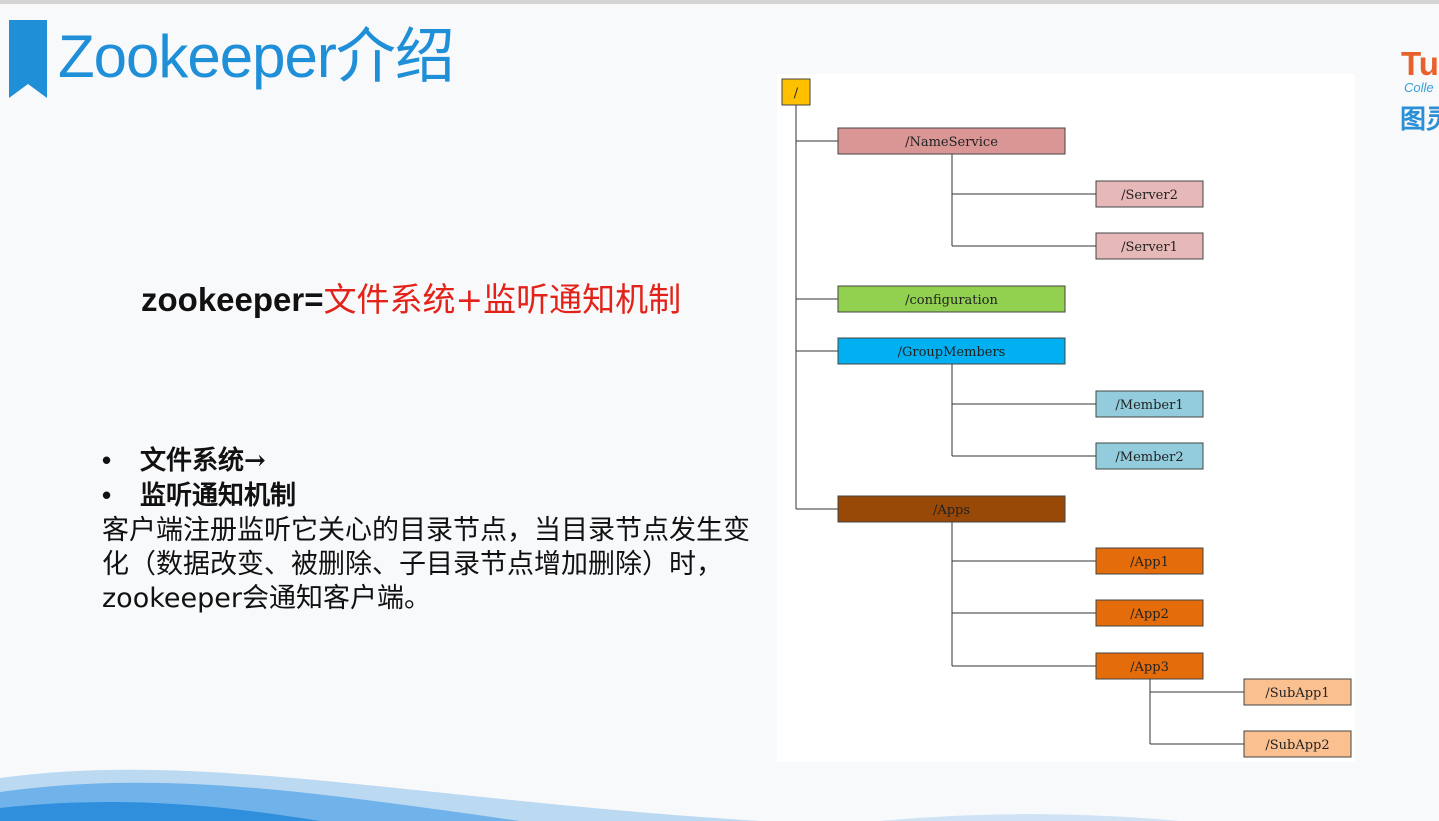  I want to click on node-label: /App2, so click(1149, 614).